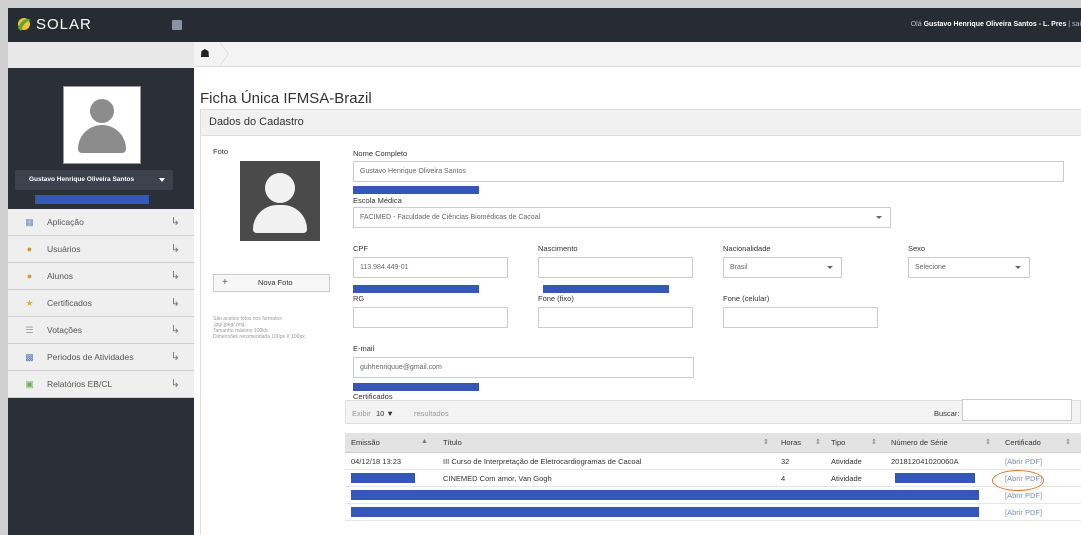 This screenshot has height=535, width=1081. I want to click on page-size-value: 10, so click(380, 413).